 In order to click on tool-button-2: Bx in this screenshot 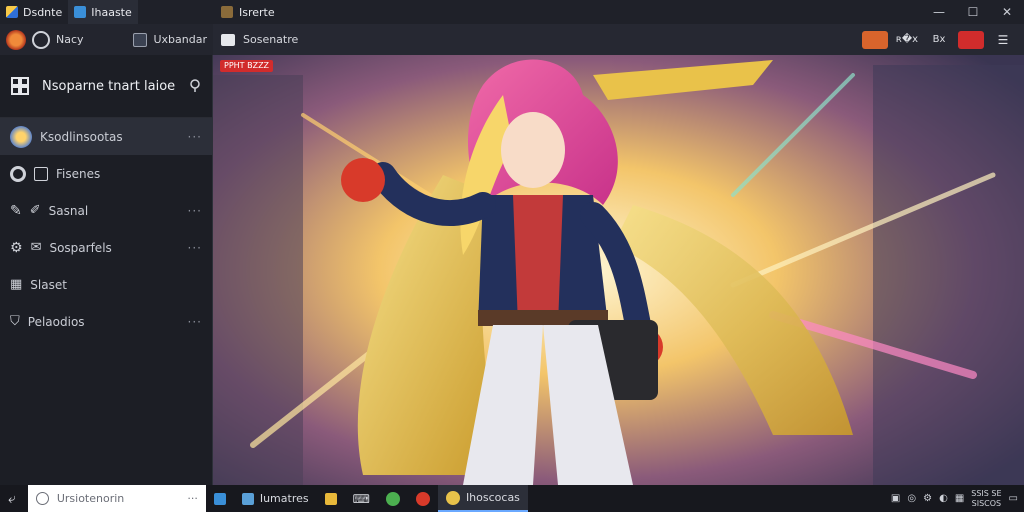, I will do `click(939, 40)`.